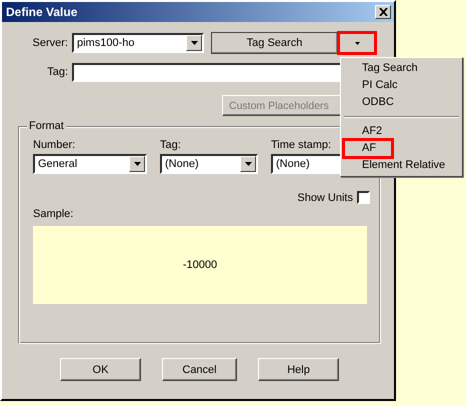 The height and width of the screenshot is (406, 466). I want to click on menu-item: Tag Search, so click(401, 68).